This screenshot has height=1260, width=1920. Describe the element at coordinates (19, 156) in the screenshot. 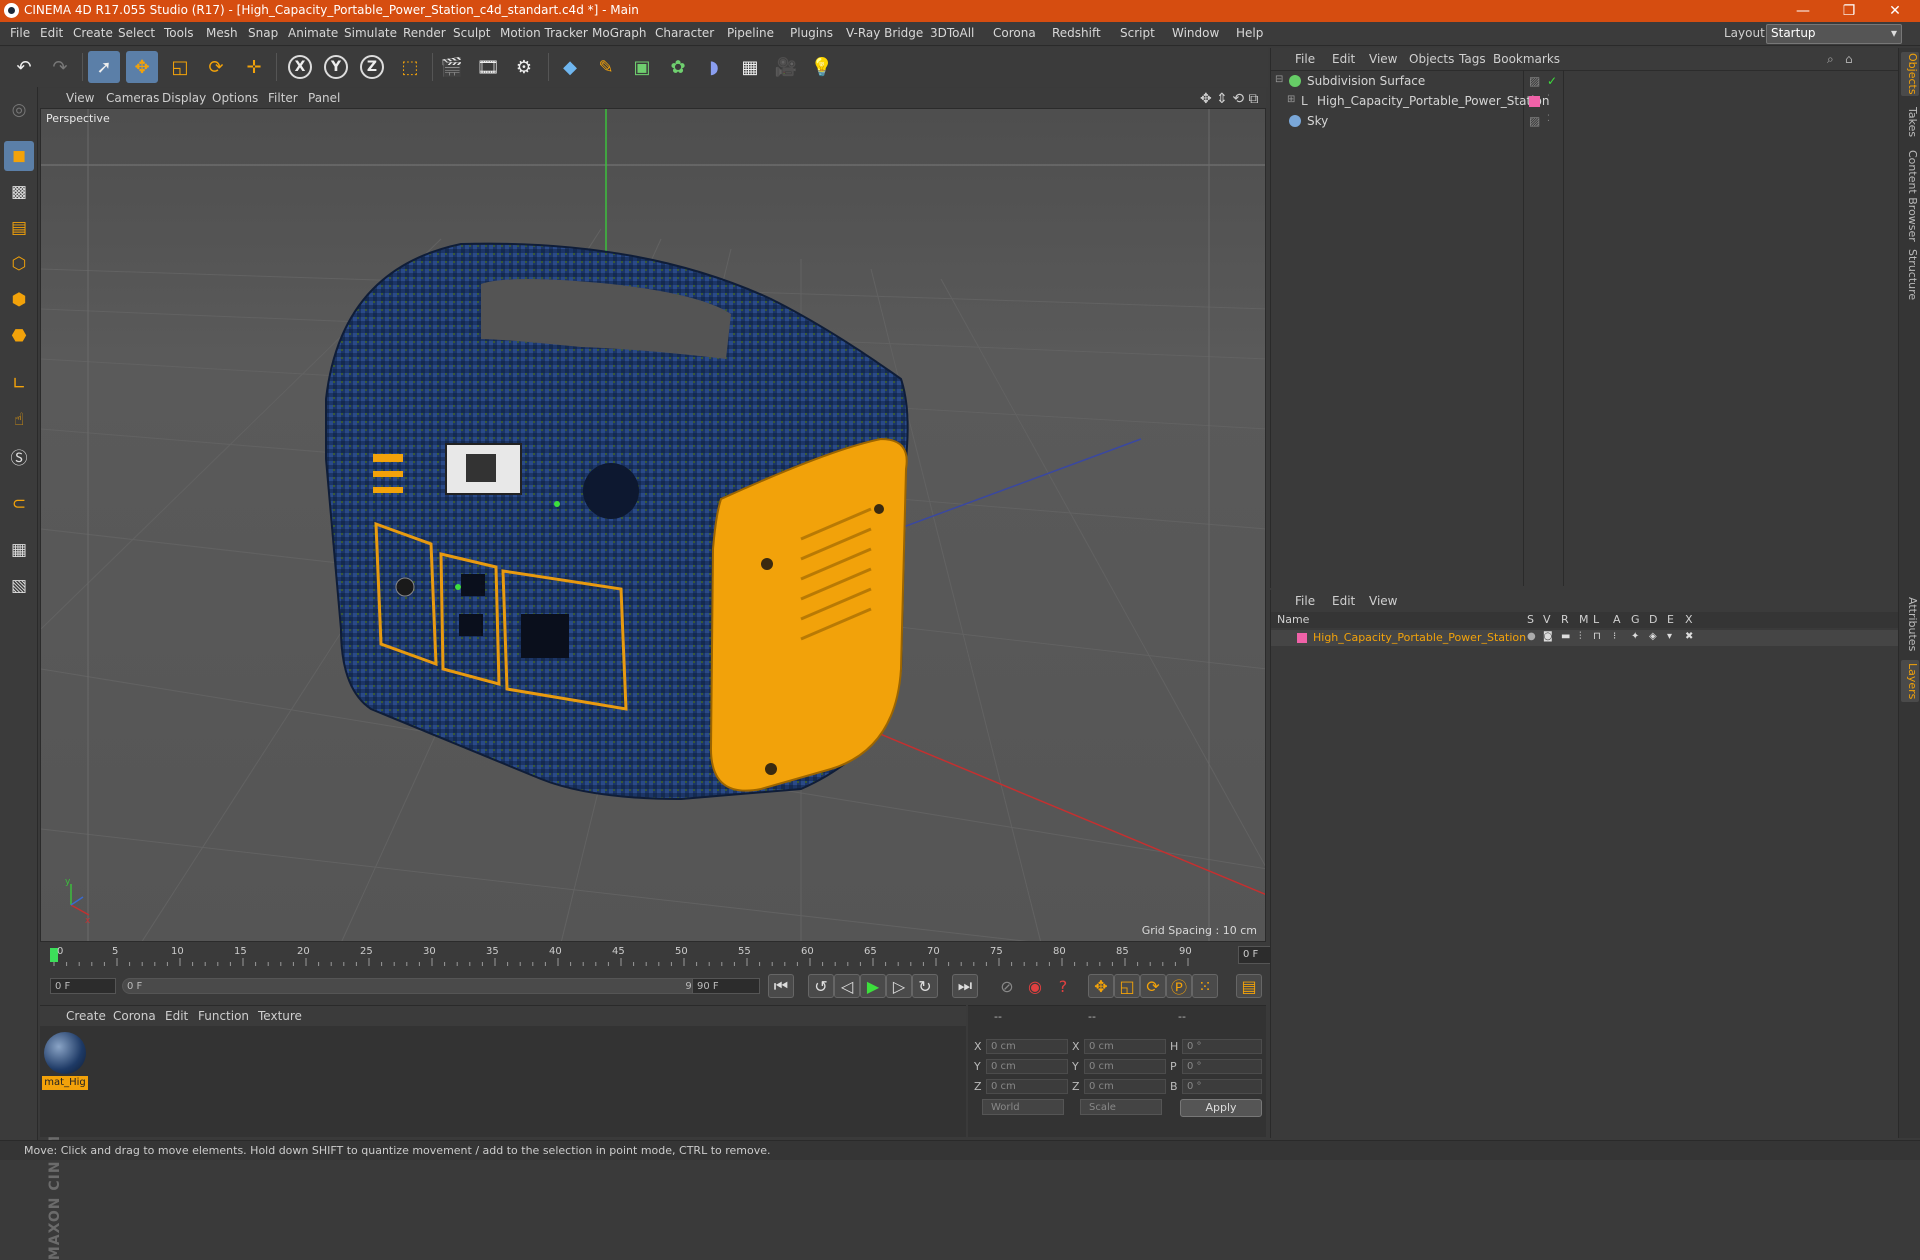

I see `model-mode-icon: ◼` at that location.